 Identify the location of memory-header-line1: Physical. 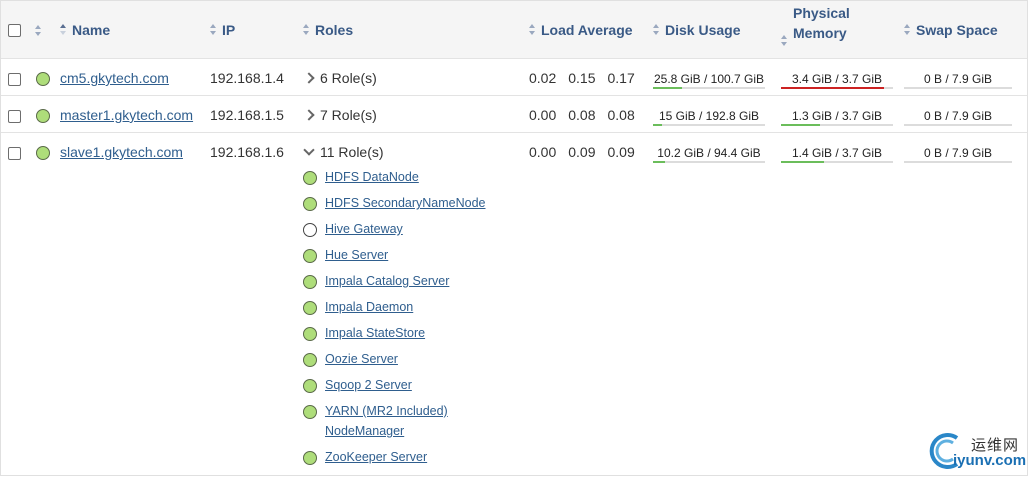
(821, 12).